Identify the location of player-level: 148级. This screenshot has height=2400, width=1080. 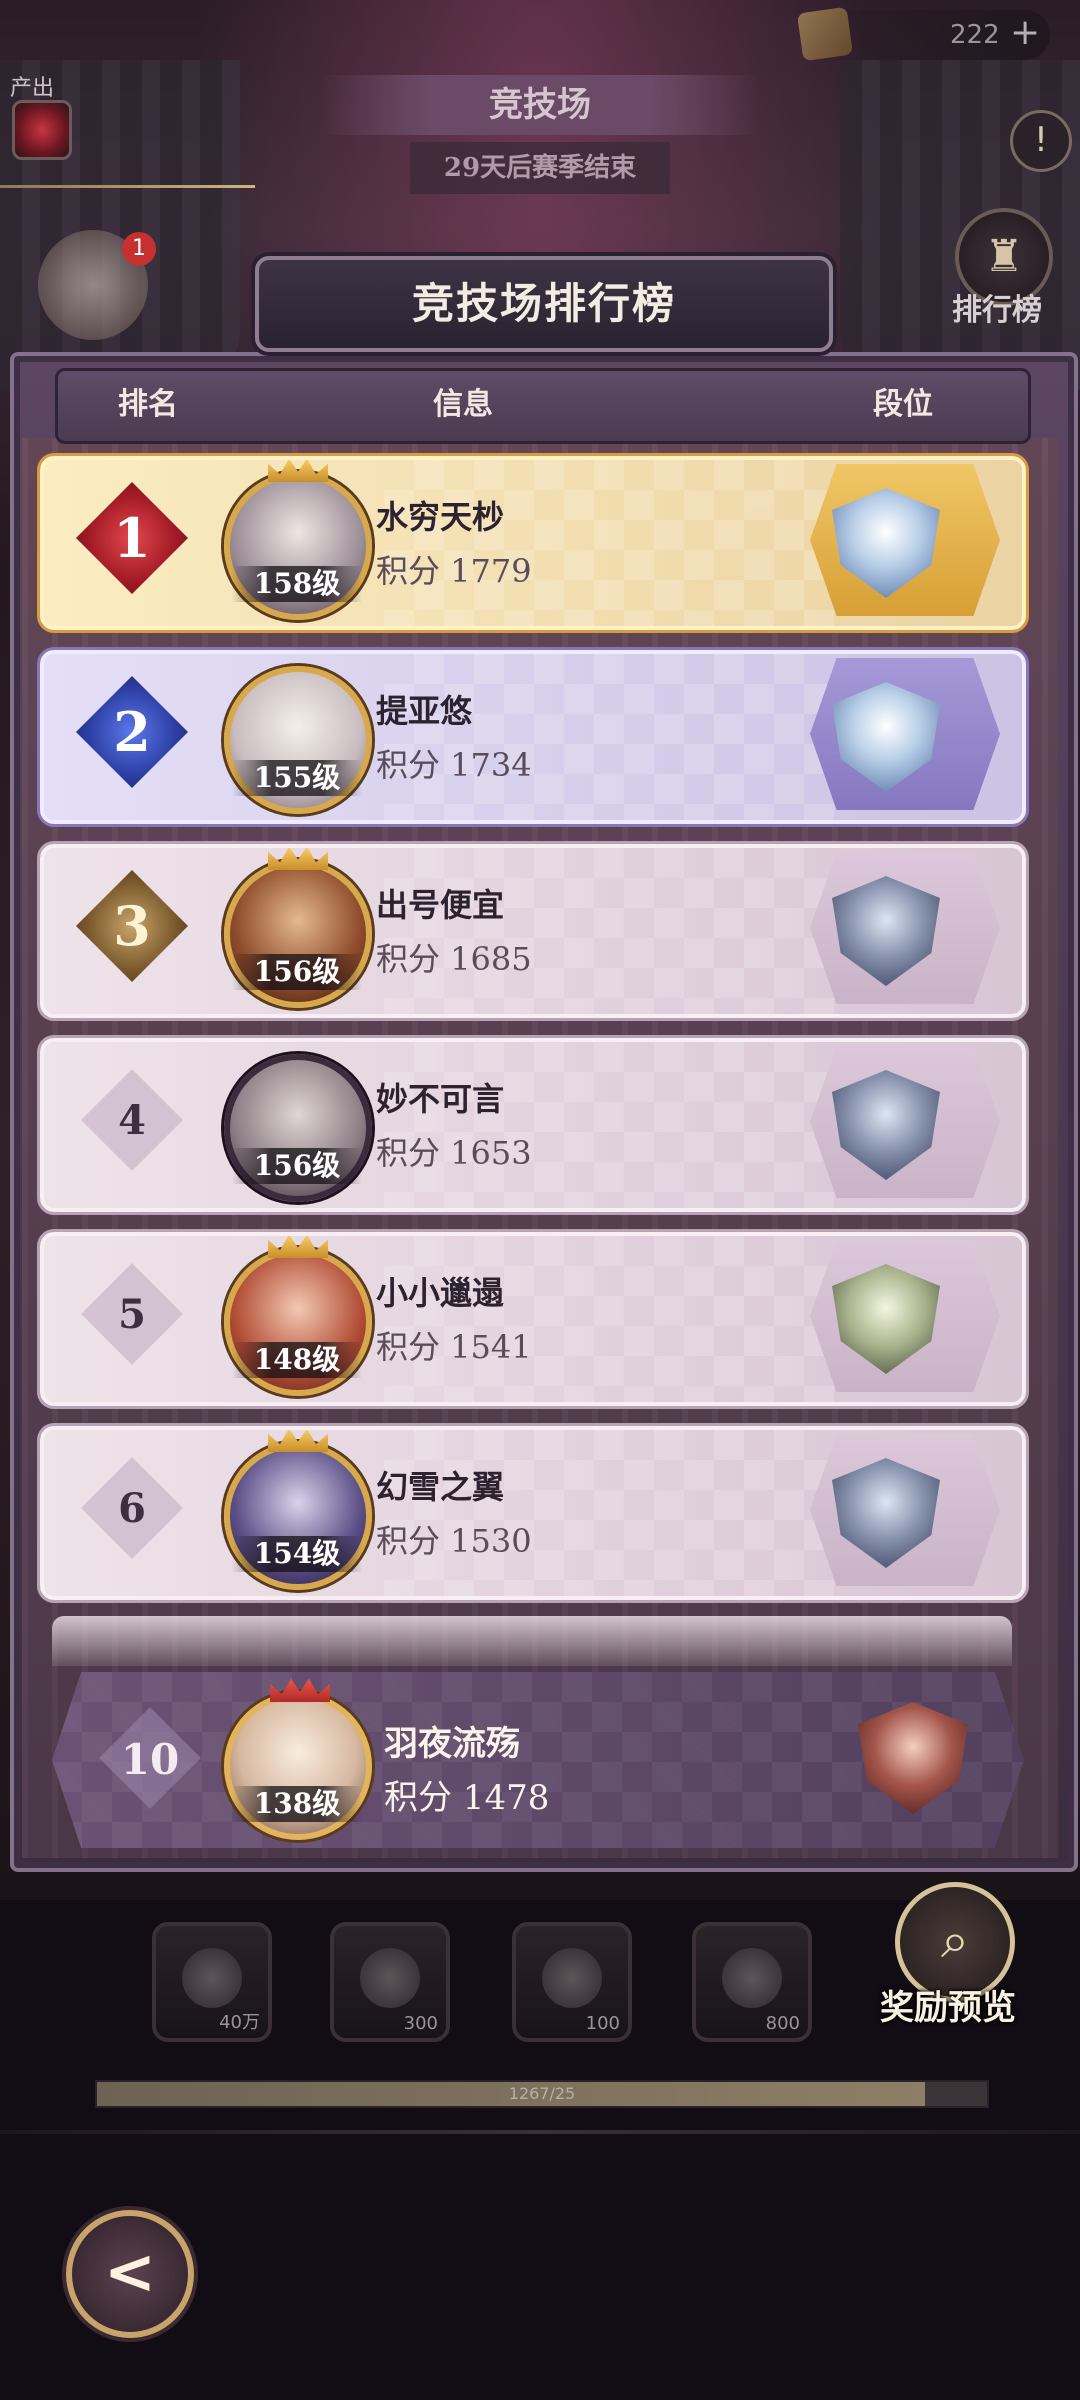
(297, 1360).